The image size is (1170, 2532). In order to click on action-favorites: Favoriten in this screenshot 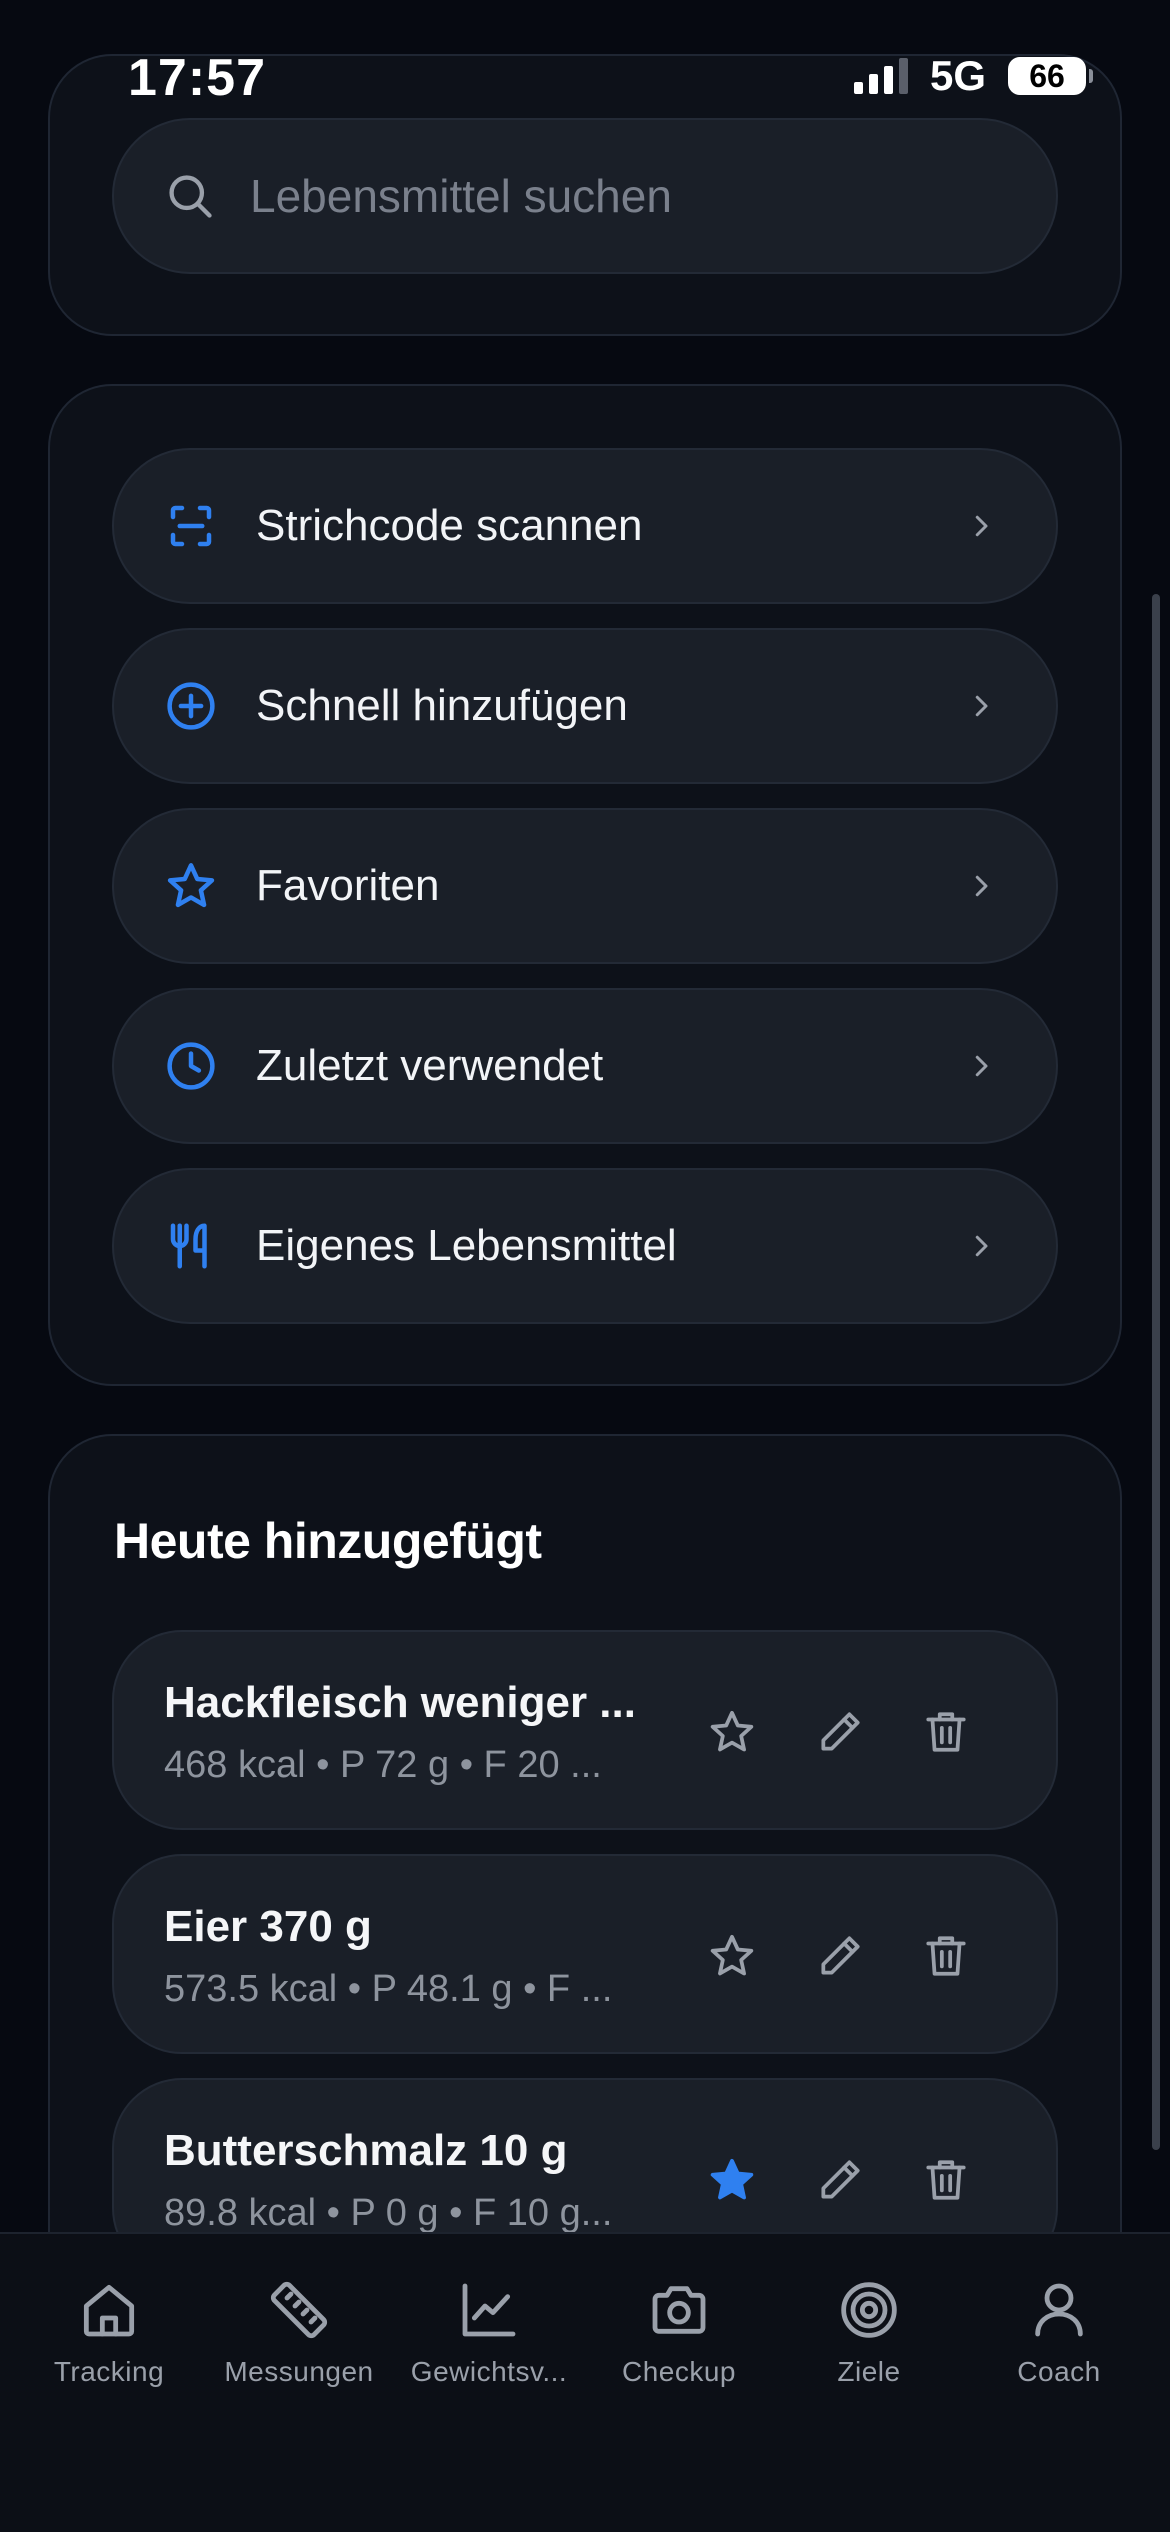, I will do `click(585, 886)`.